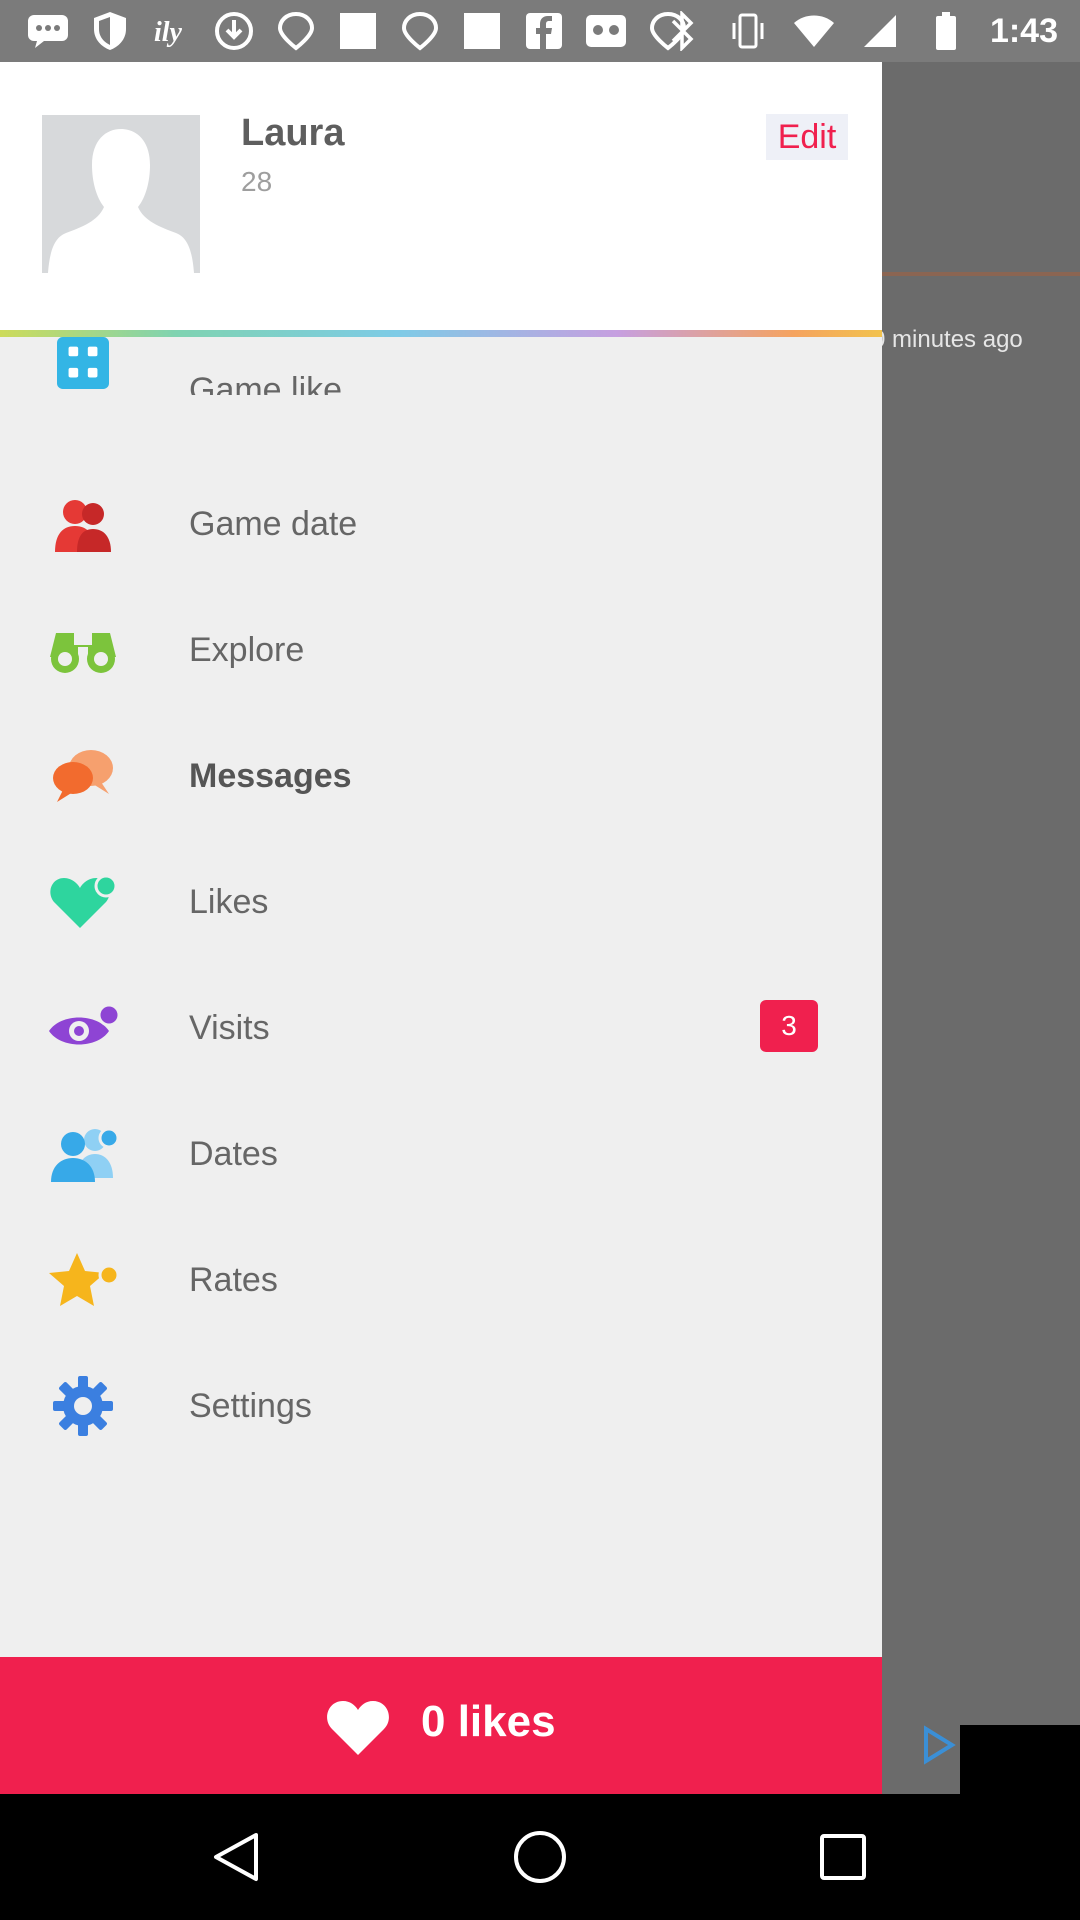 Image resolution: width=1080 pixels, height=1920 pixels. I want to click on menu-item-likes: Likes, so click(441, 902).